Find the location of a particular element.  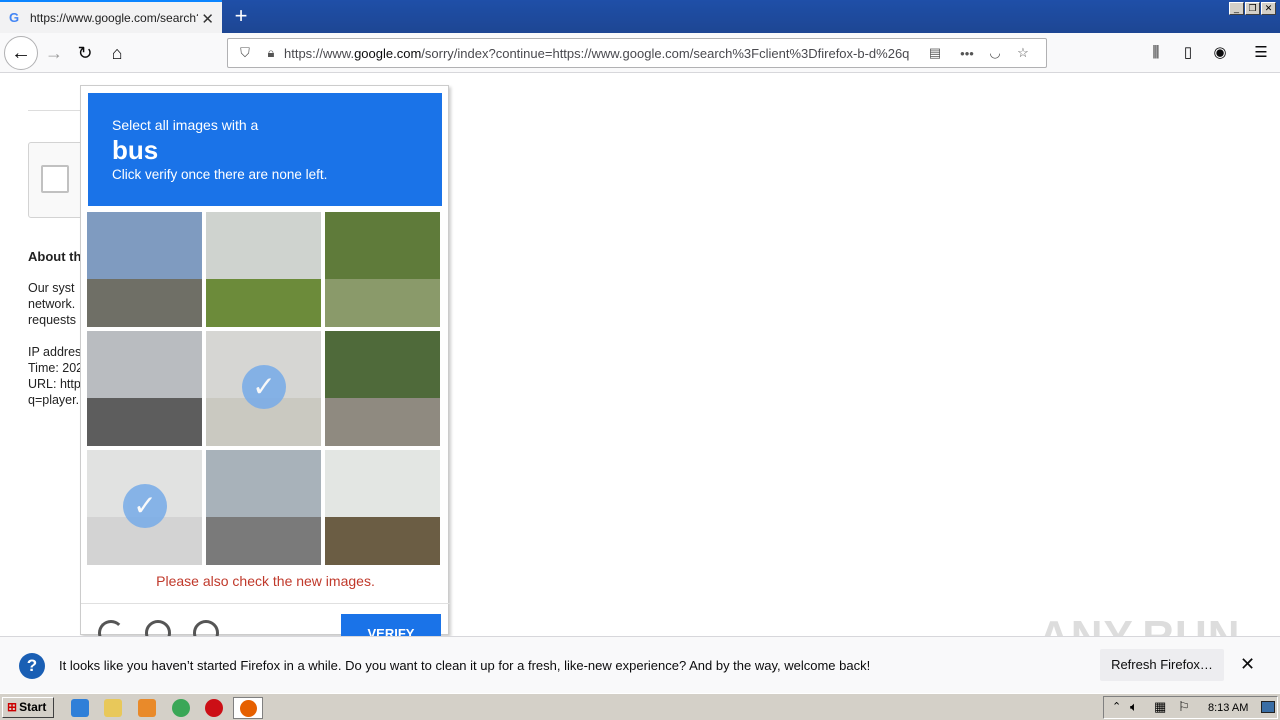

tab-active: G https://www.google.com/search?c ✕ is located at coordinates (111, 16).